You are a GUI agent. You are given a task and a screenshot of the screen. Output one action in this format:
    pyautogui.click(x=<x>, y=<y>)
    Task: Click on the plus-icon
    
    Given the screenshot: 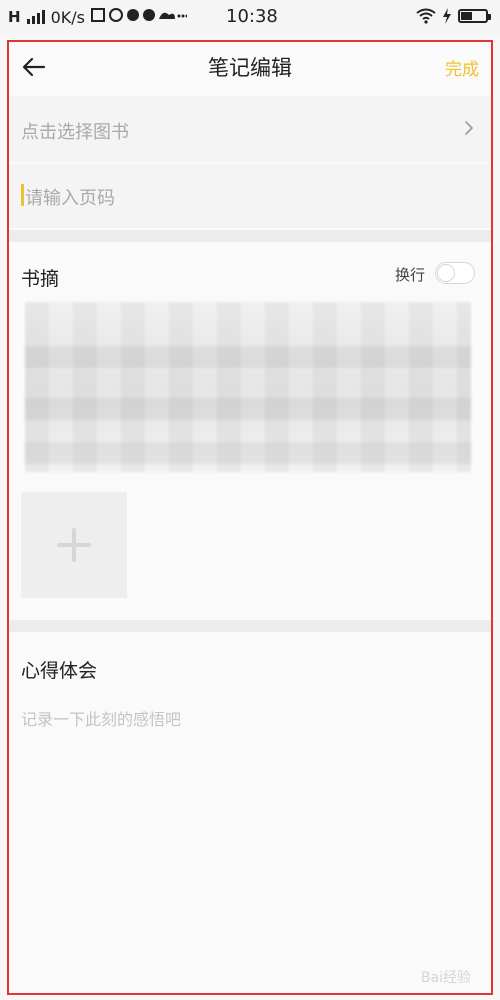 What is the action you would take?
    pyautogui.click(x=74, y=545)
    